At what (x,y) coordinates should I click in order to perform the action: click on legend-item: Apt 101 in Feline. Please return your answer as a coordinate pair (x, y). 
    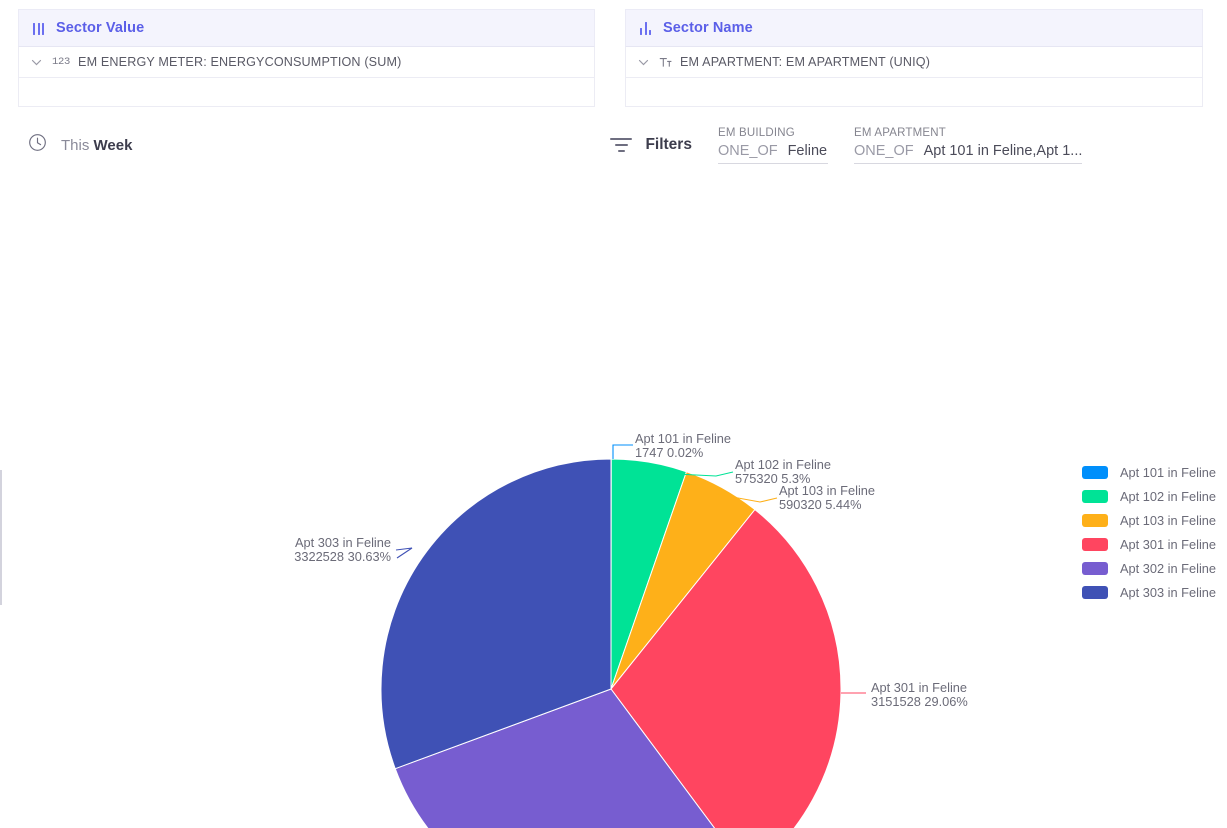
    Looking at the image, I should click on (1149, 472).